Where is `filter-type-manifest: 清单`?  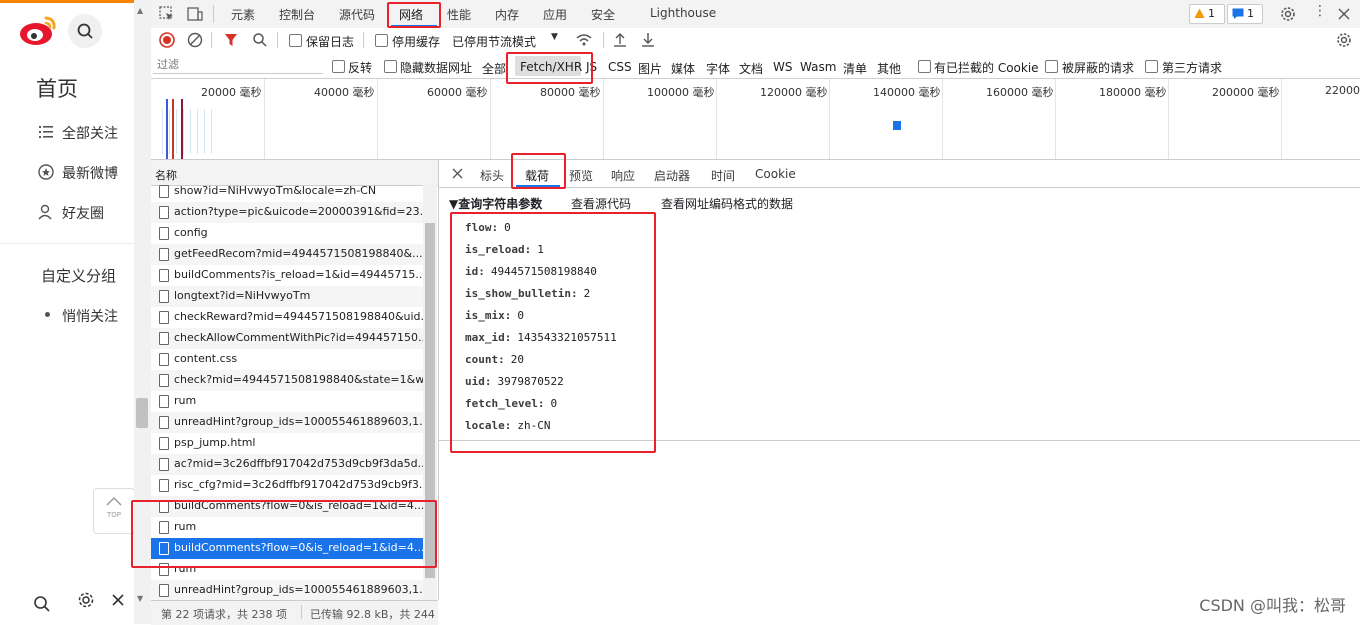 filter-type-manifest: 清单 is located at coordinates (855, 68).